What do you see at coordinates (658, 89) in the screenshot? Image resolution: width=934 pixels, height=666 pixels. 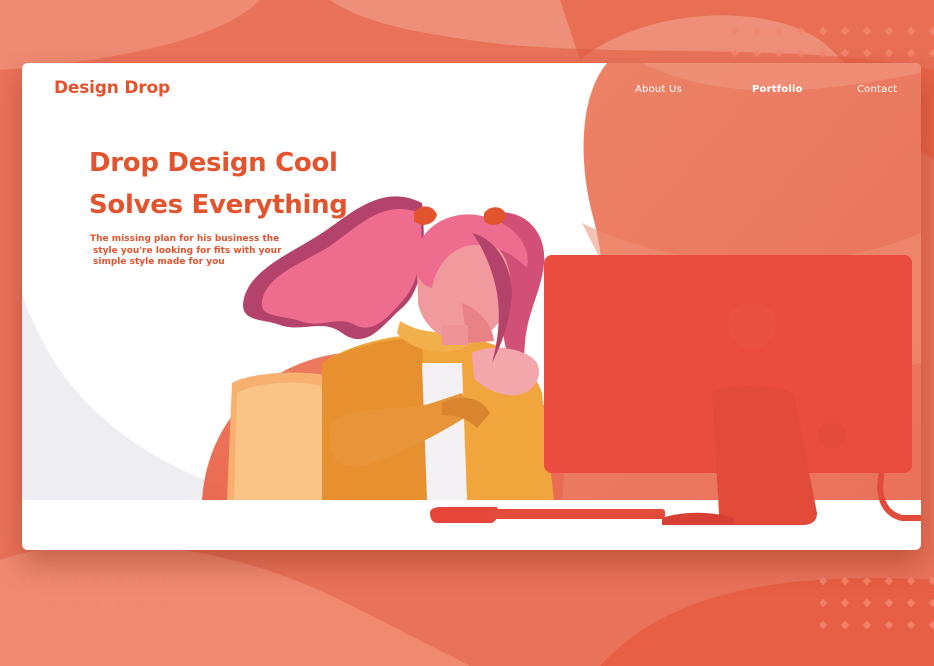 I see `nav-link-about-us: About Us` at bounding box center [658, 89].